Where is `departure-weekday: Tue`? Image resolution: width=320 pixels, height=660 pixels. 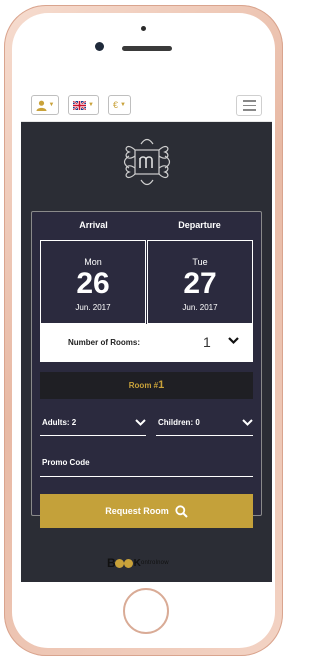 departure-weekday: Tue is located at coordinates (200, 262).